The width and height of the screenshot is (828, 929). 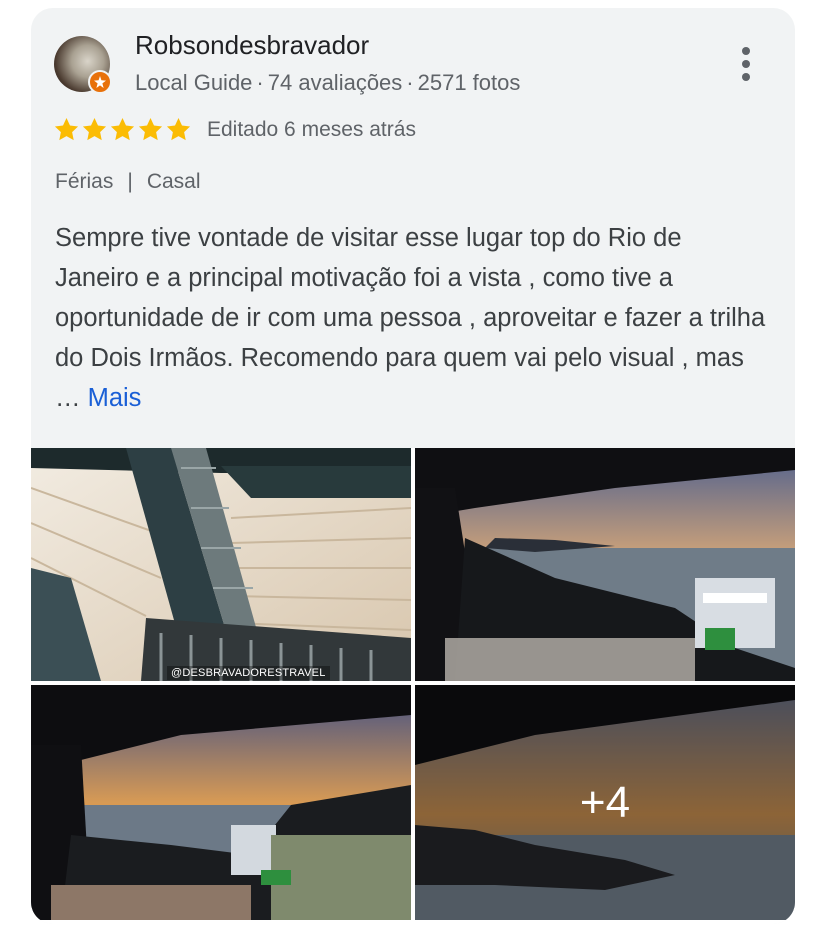 I want to click on author-meta: Local Guide · 74 avaliações · 2571 fotos, so click(x=328, y=82).